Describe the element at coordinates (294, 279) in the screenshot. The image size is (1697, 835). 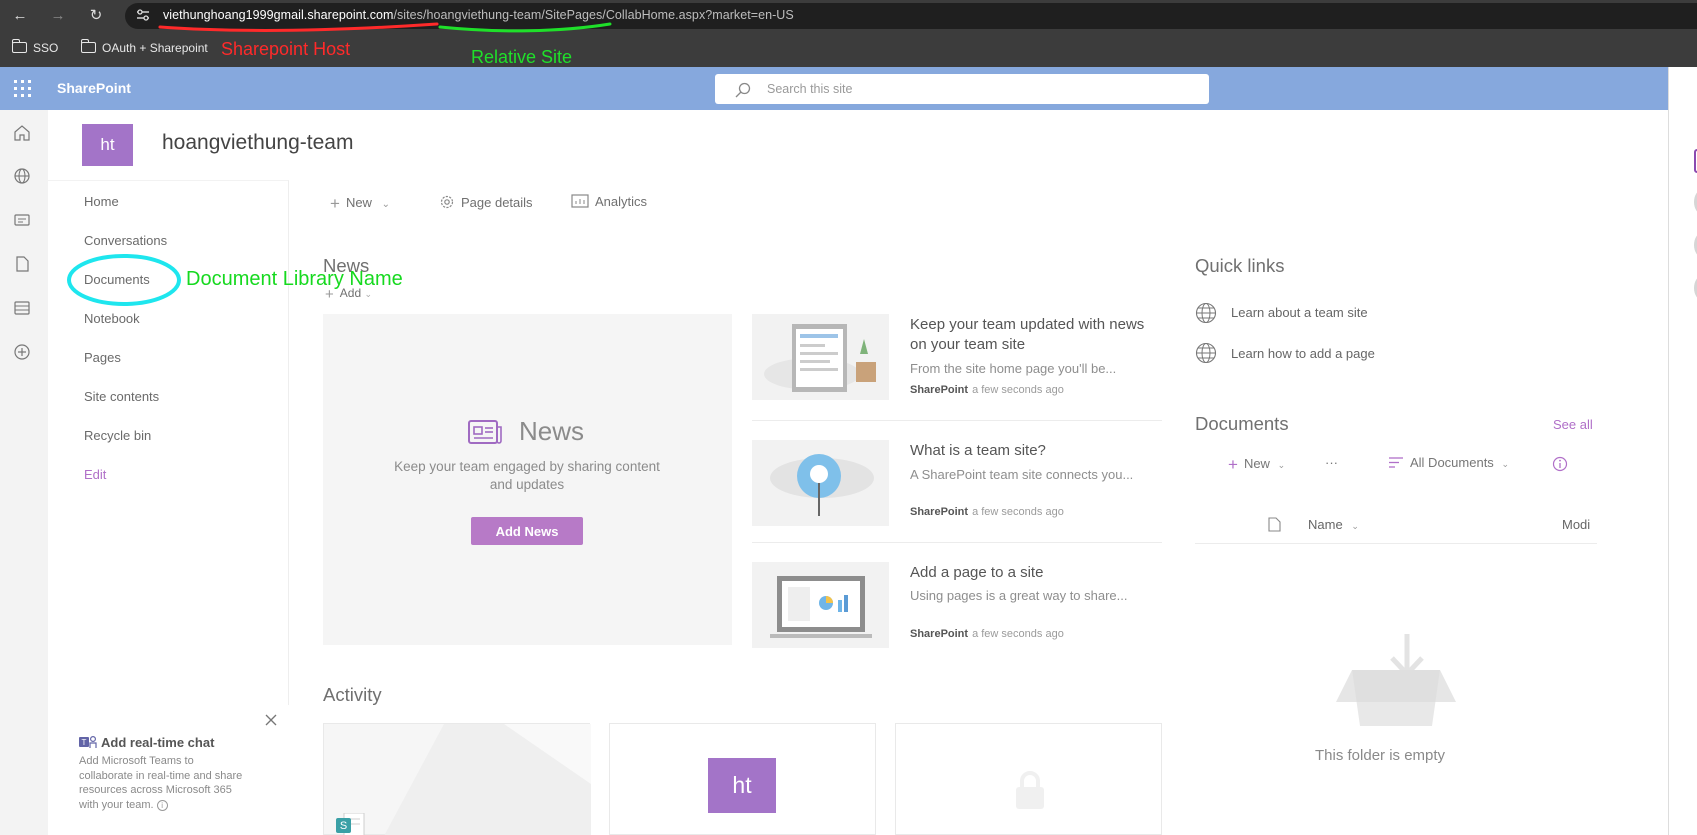
I see `document-library-annotation: Document Library Name` at that location.